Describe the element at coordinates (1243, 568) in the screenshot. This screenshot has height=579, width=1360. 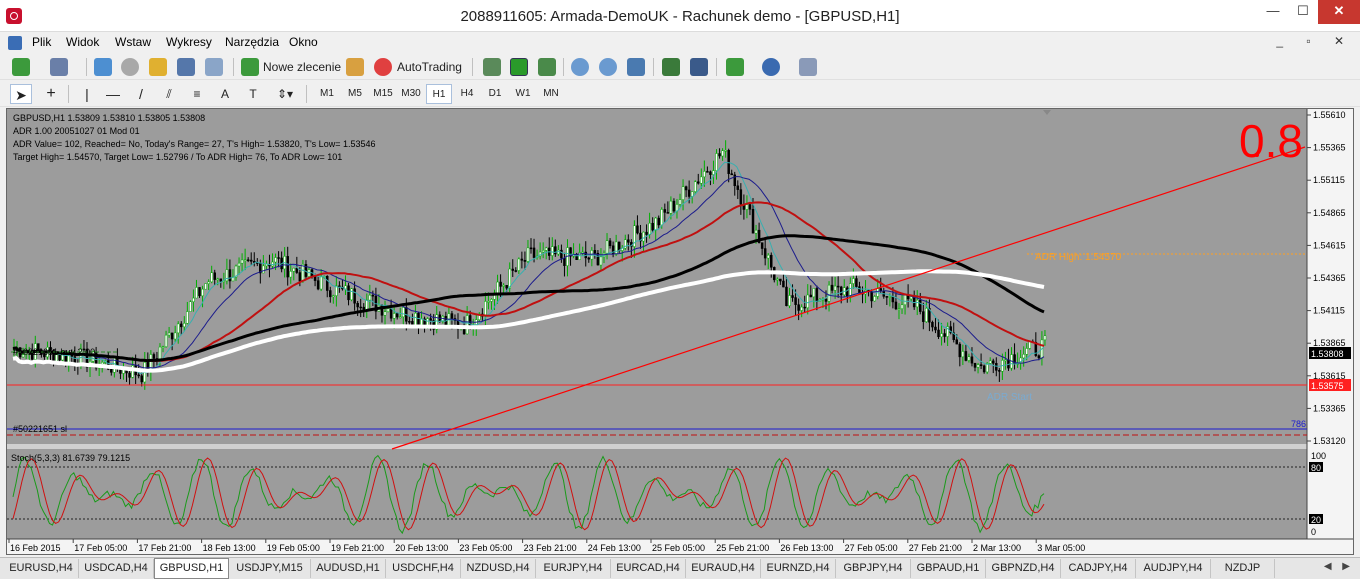
I see `chart-tab: NZDJP` at that location.